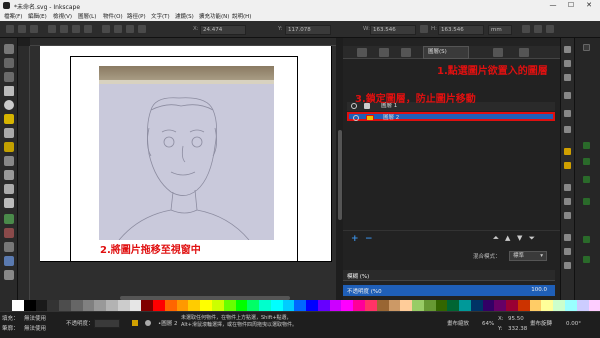 This screenshot has height=338, width=600. I want to click on zoom-selection-icon, so click(567, 237).